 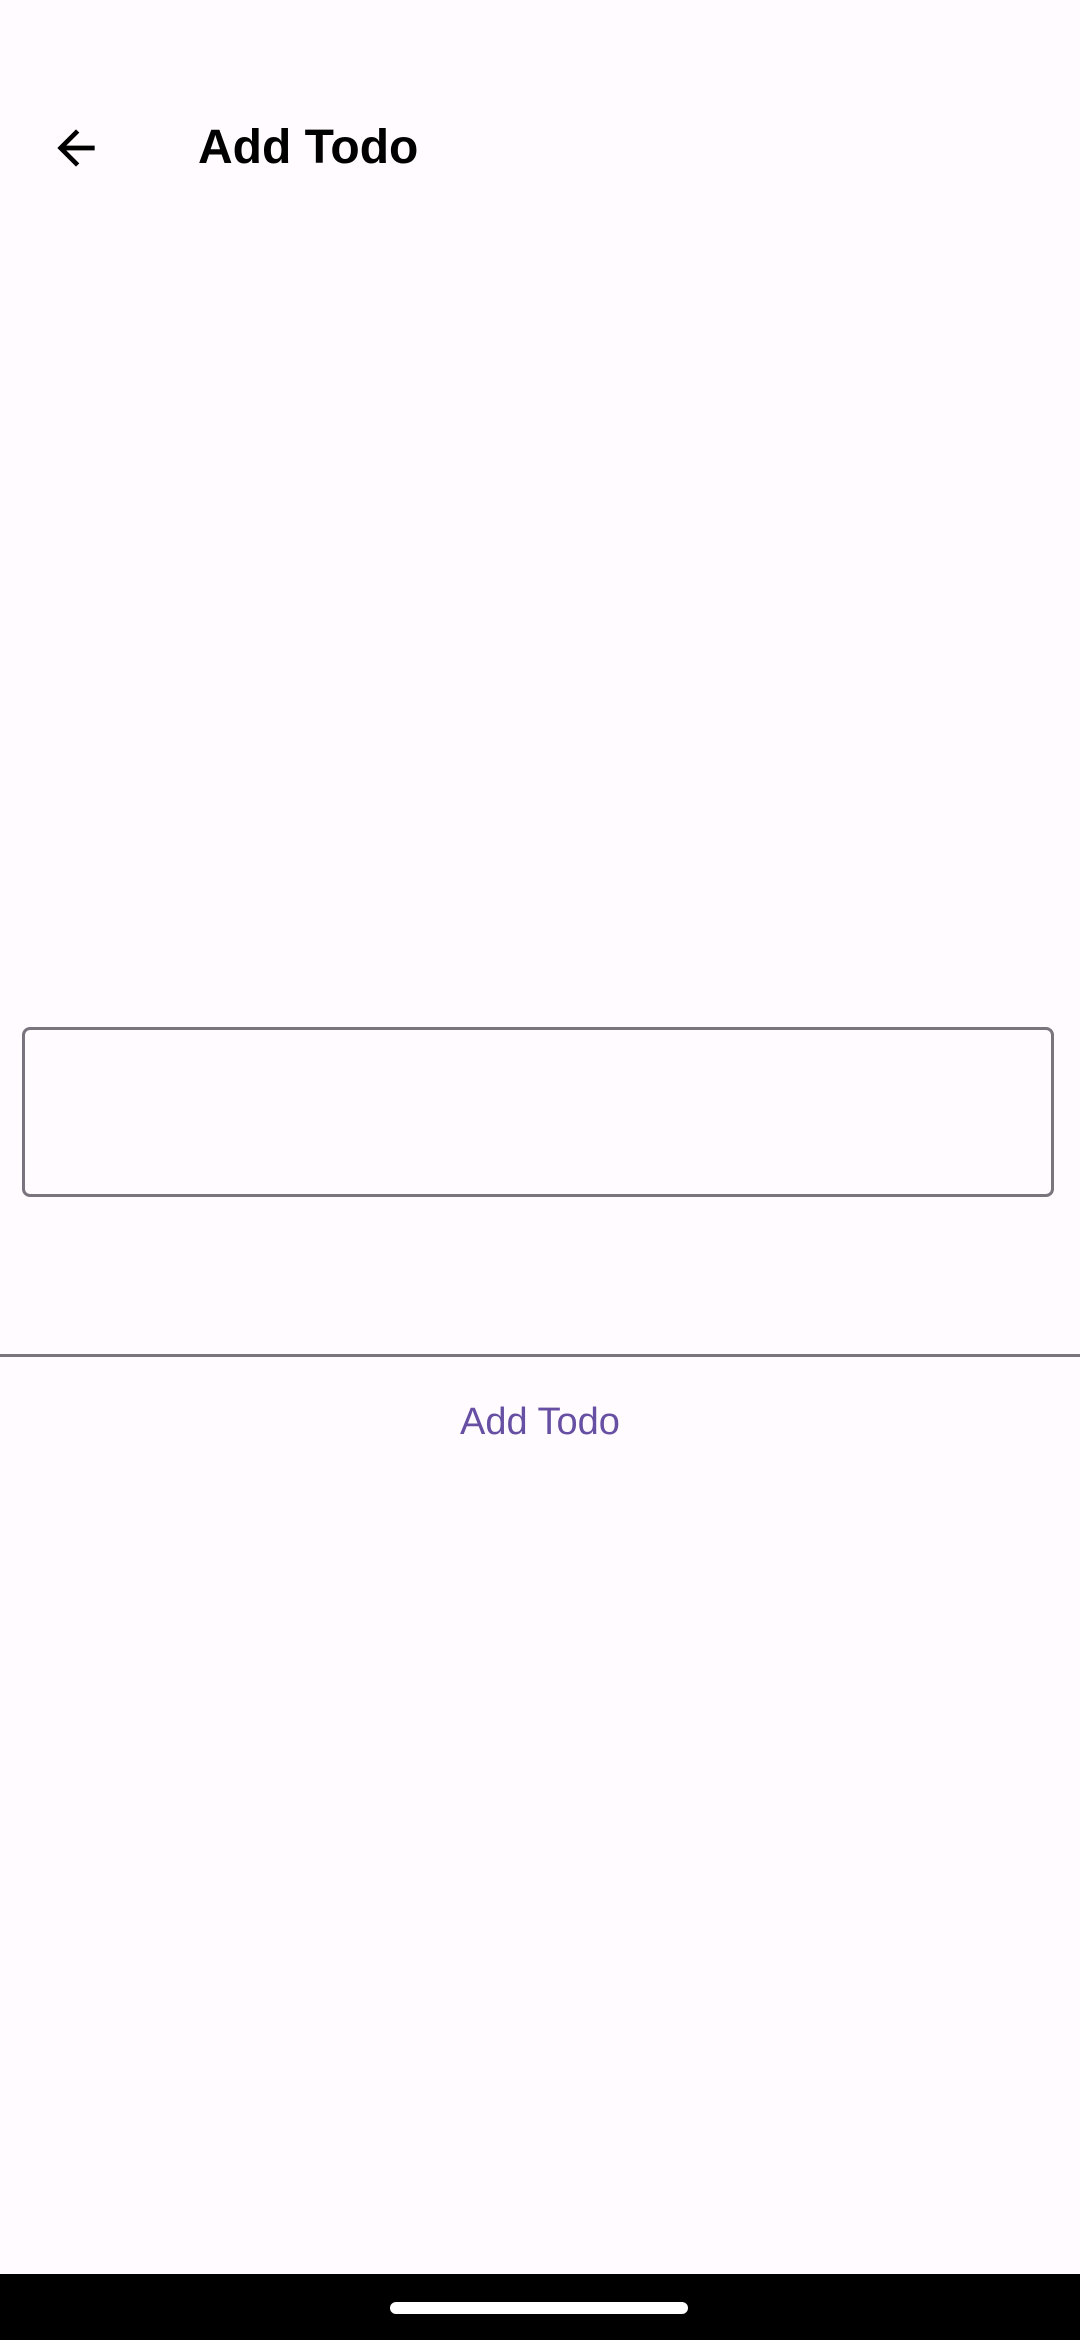 I want to click on status-icons, so click(x=977, y=31).